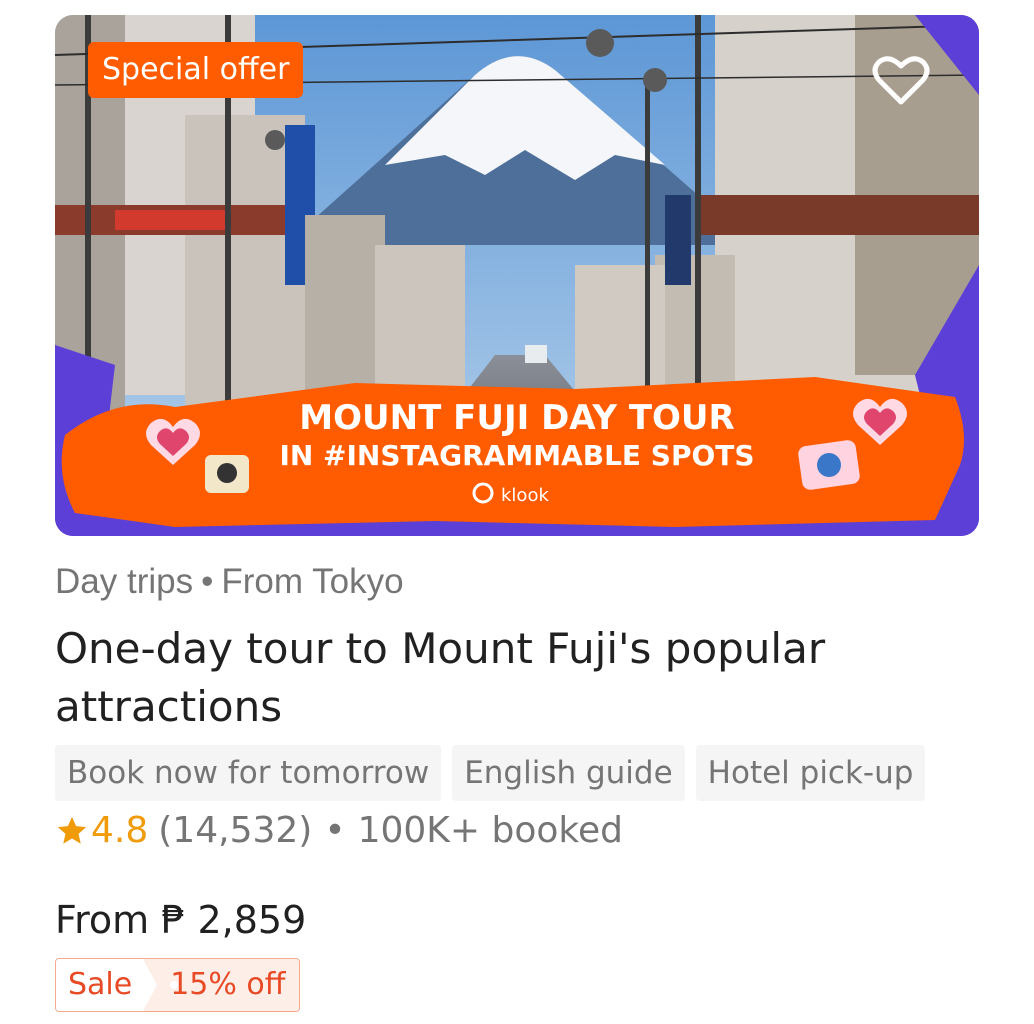 This screenshot has width=1034, height=1024. I want to click on sale-badge: Sale 15% off, so click(178, 985).